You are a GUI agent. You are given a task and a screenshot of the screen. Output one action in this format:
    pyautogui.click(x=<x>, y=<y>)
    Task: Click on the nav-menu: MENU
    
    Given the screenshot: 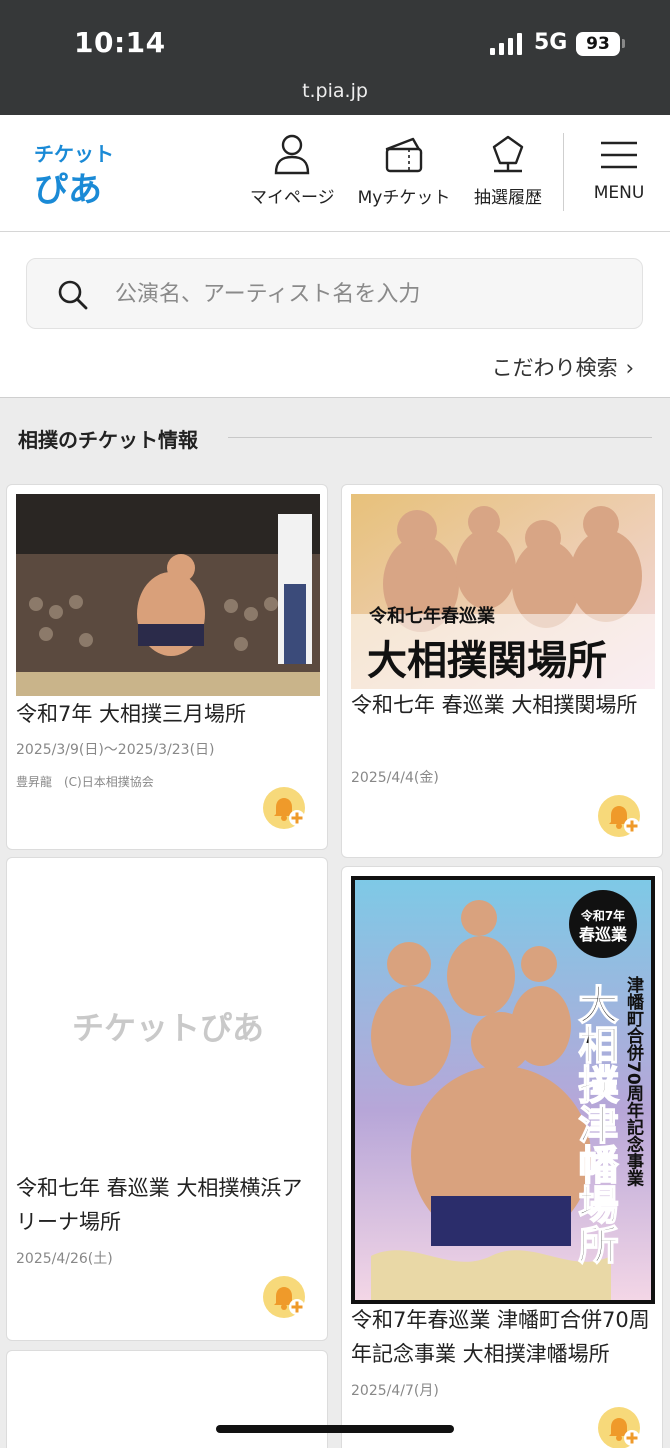 What is the action you would take?
    pyautogui.click(x=619, y=168)
    